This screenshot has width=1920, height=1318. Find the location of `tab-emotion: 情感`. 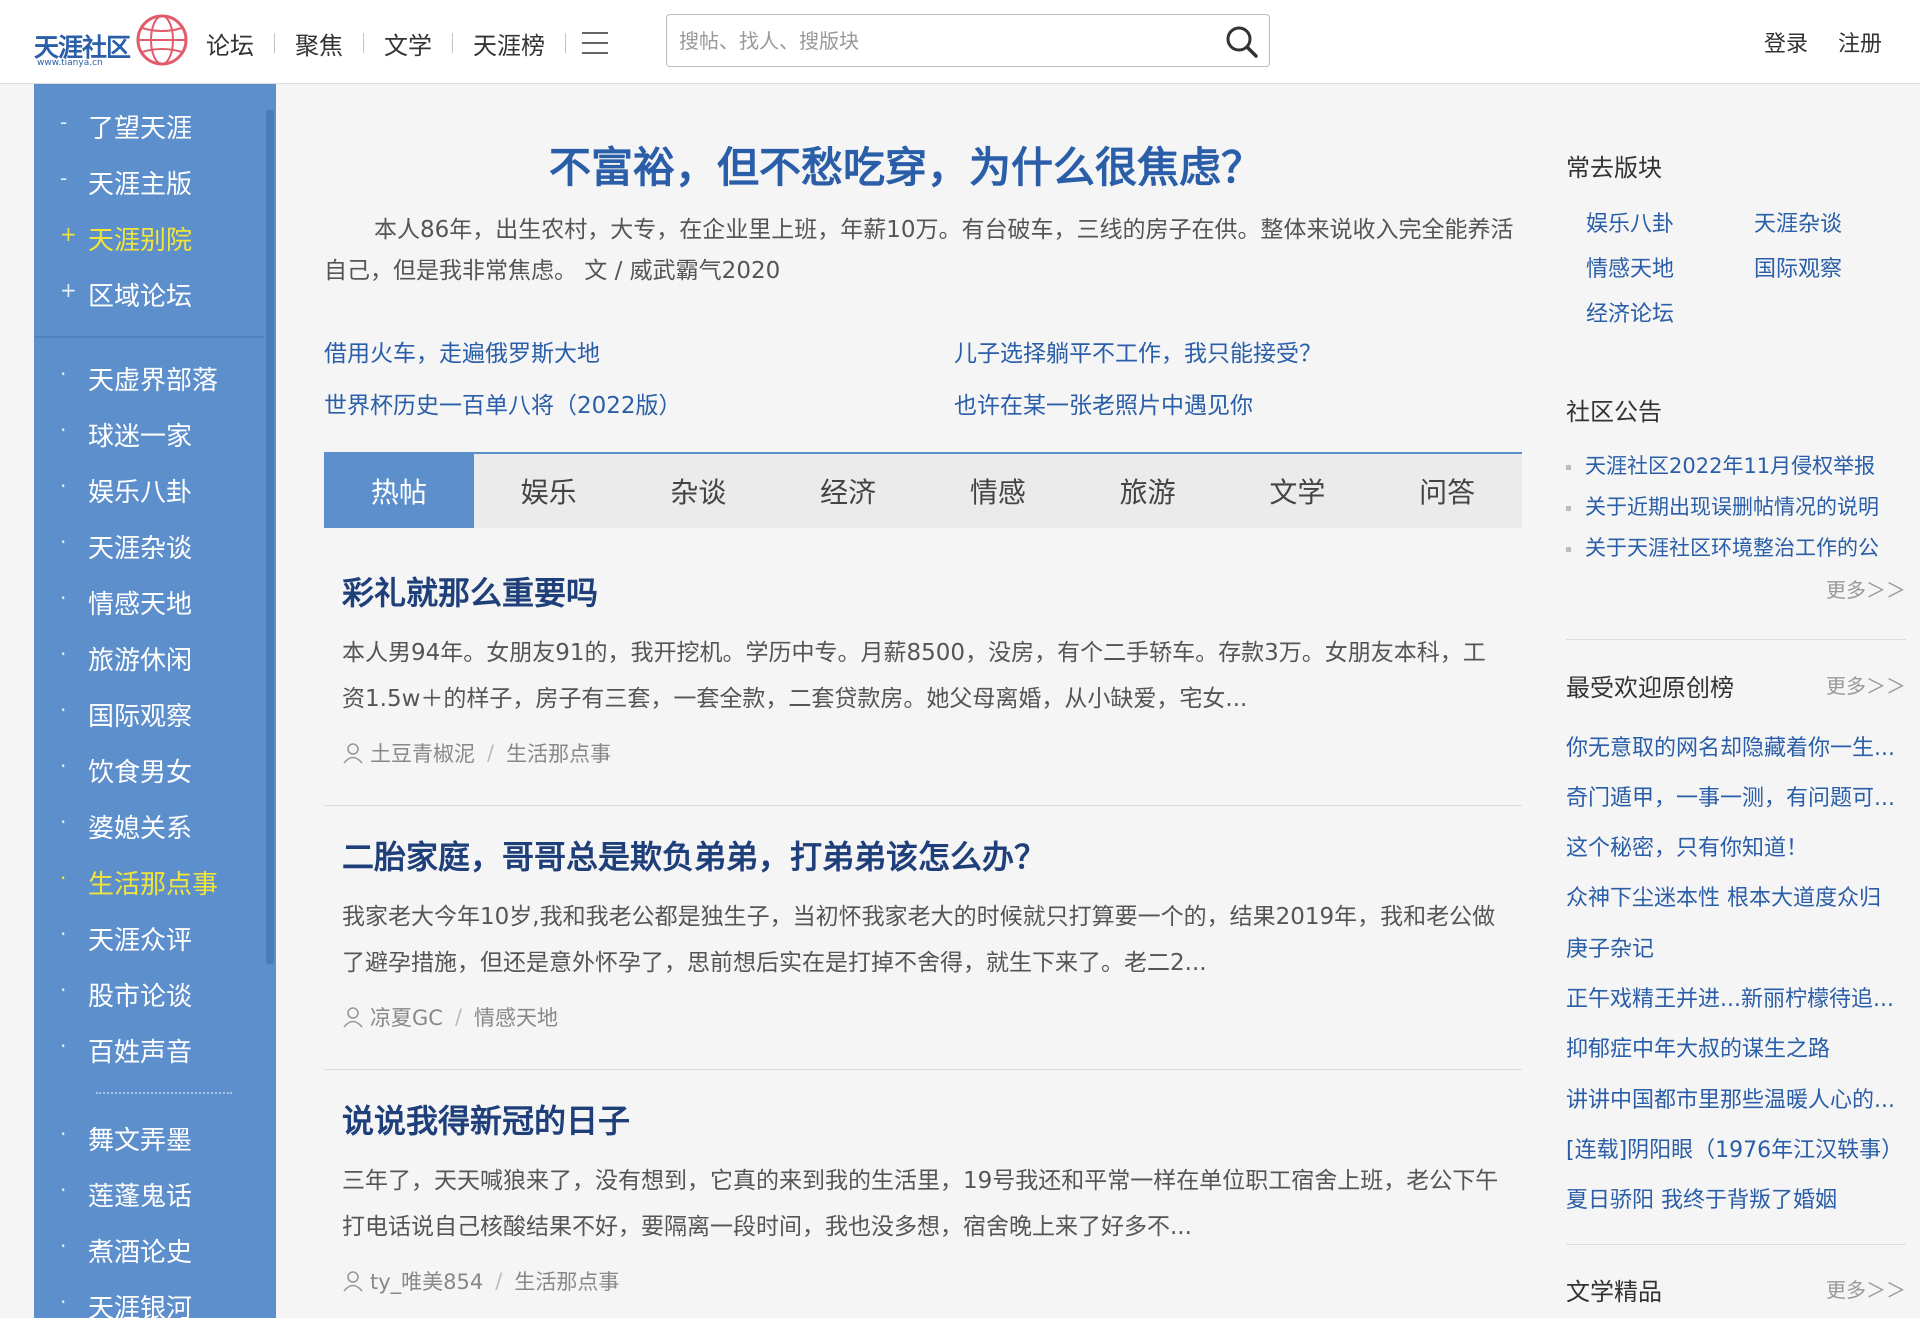

tab-emotion: 情感 is located at coordinates (998, 491).